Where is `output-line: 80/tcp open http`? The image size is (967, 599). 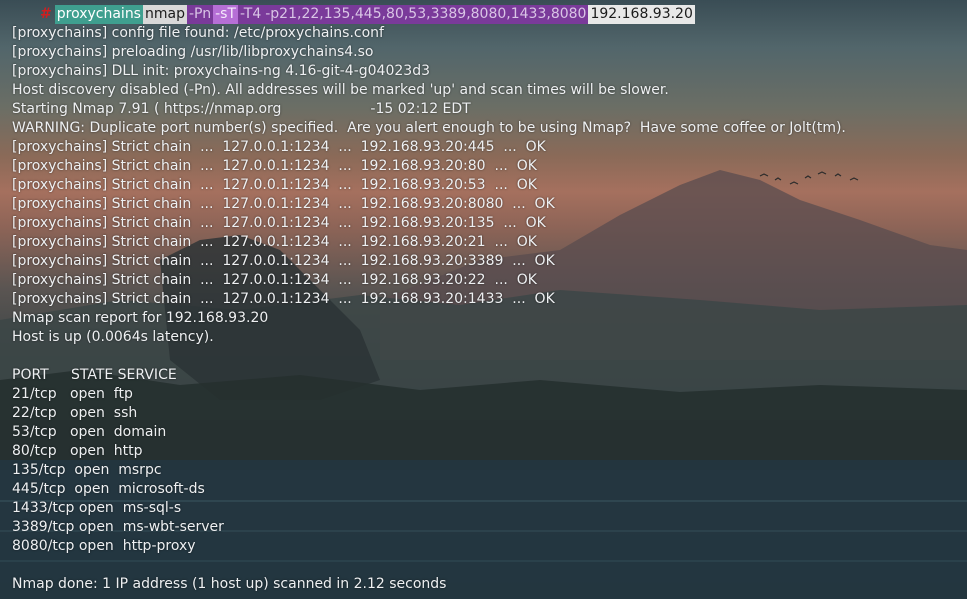 output-line: 80/tcp open http is located at coordinates (77, 451).